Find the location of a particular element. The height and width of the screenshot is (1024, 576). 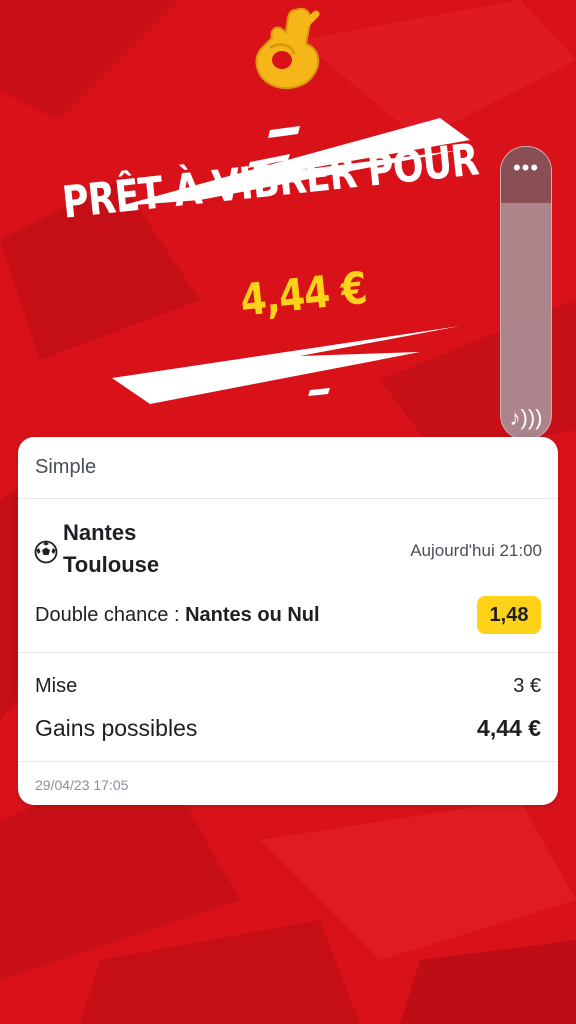

more-dots-icon: ••• is located at coordinates (526, 168).